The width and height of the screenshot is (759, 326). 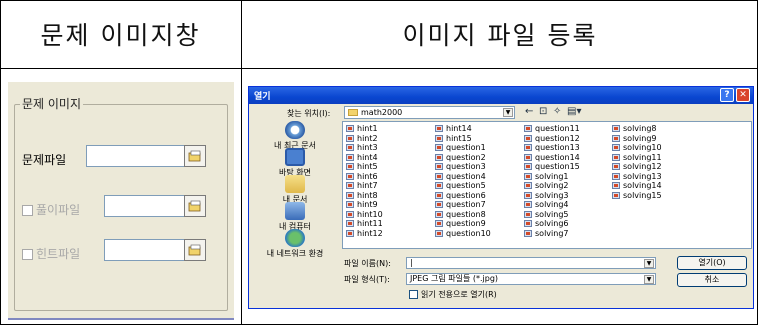 I want to click on file-item: solving10, so click(x=637, y=148).